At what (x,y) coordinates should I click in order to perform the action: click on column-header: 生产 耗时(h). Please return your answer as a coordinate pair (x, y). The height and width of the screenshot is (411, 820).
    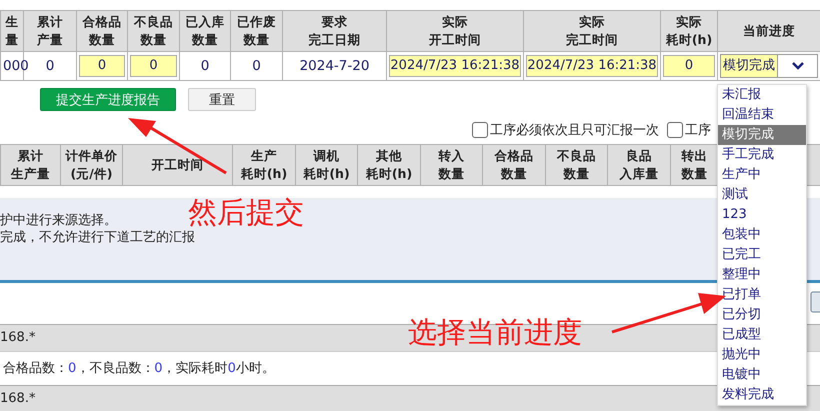
    Looking at the image, I should click on (264, 165).